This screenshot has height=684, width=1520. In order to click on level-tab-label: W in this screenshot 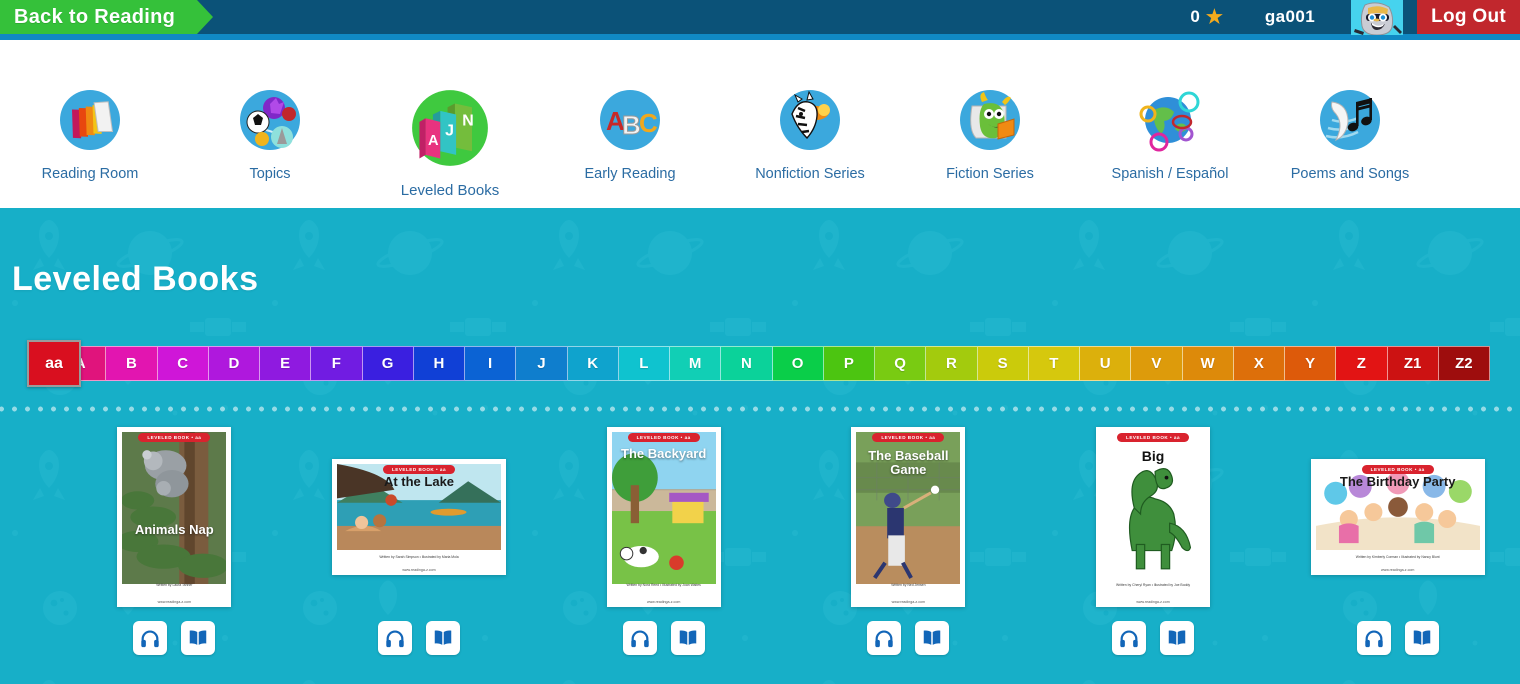, I will do `click(1207, 363)`.